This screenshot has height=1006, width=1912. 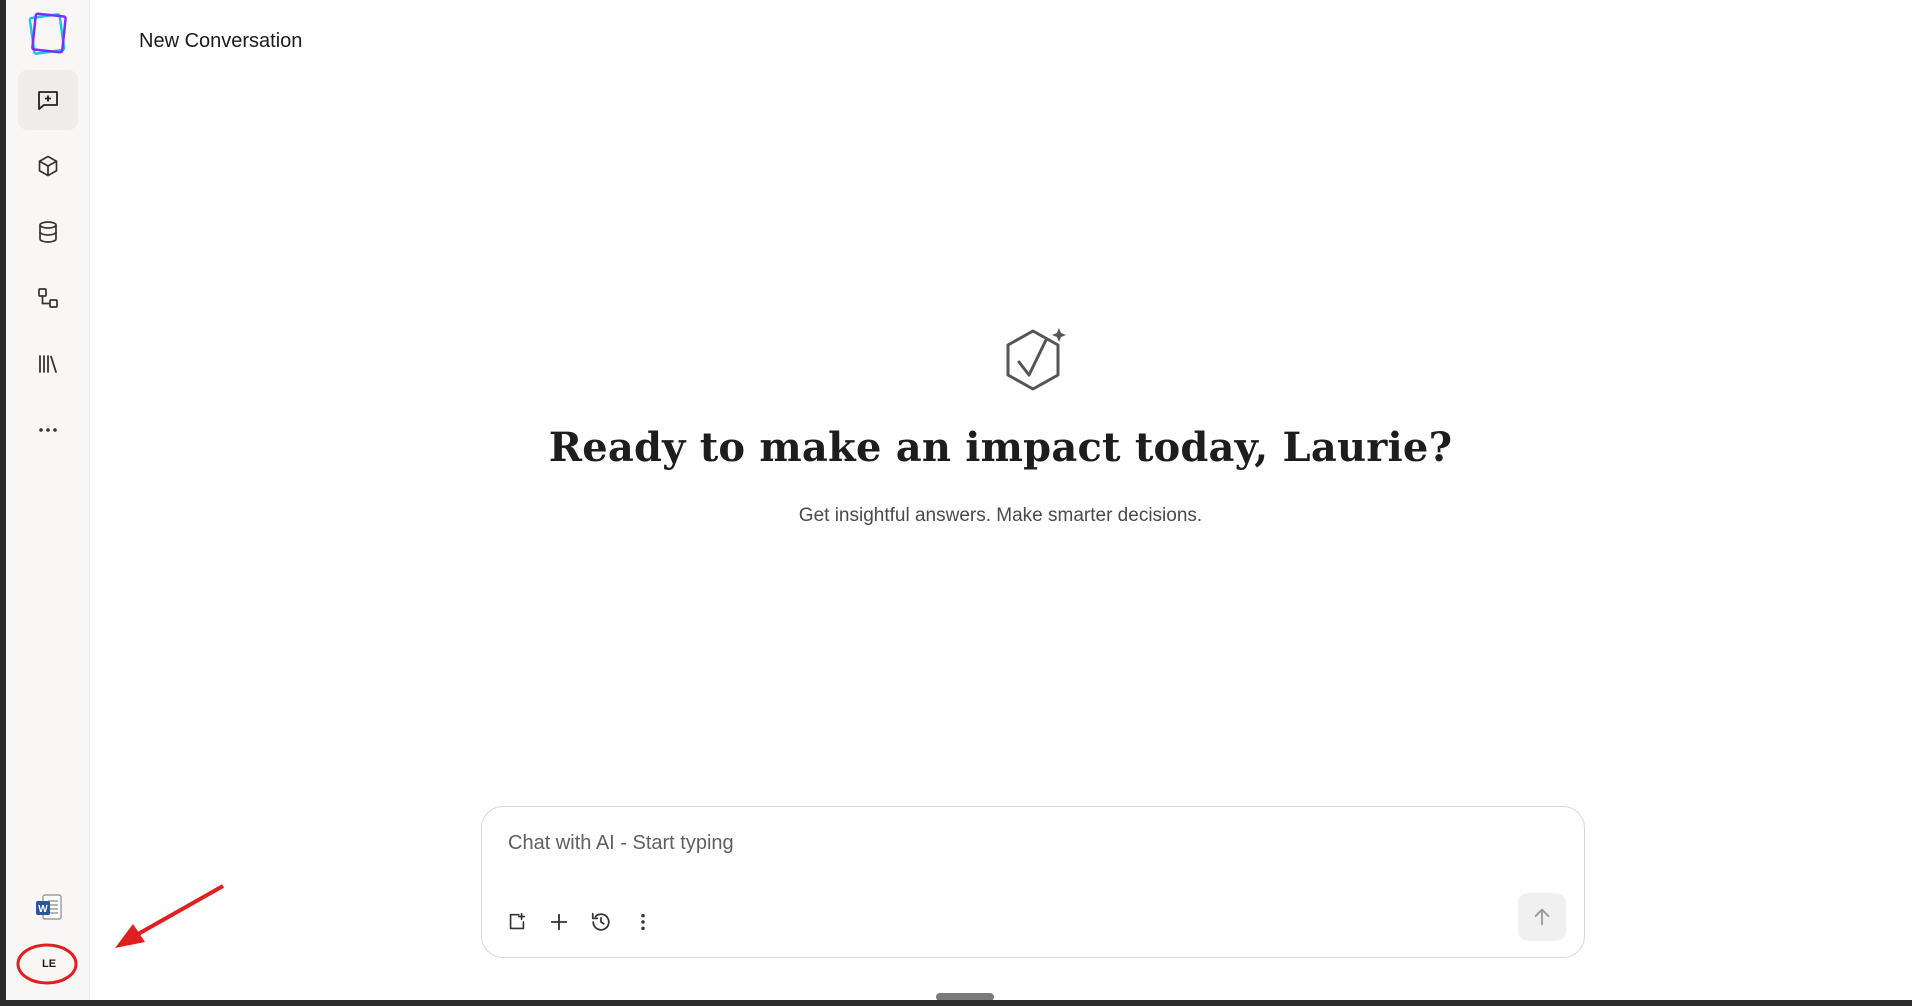 I want to click on sidebar-item-more, so click(x=48, y=430).